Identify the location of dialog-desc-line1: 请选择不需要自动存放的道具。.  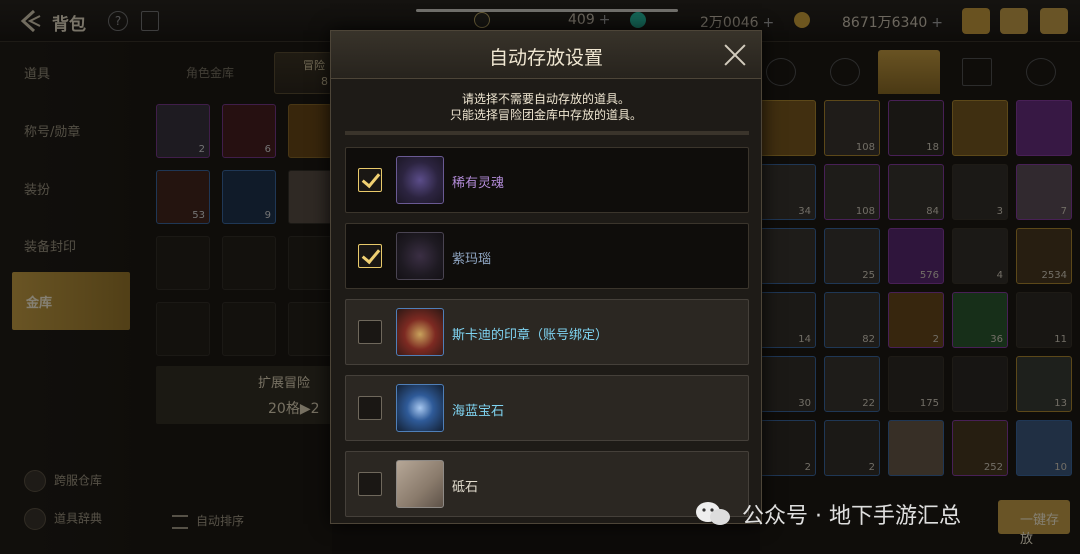
(545, 99).